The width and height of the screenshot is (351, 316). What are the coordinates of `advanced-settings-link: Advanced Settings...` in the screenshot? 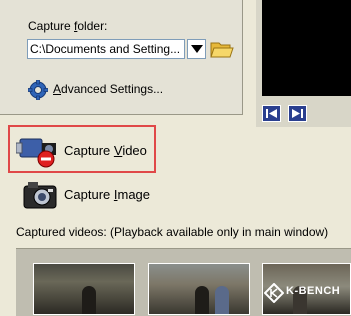 It's located at (108, 89).